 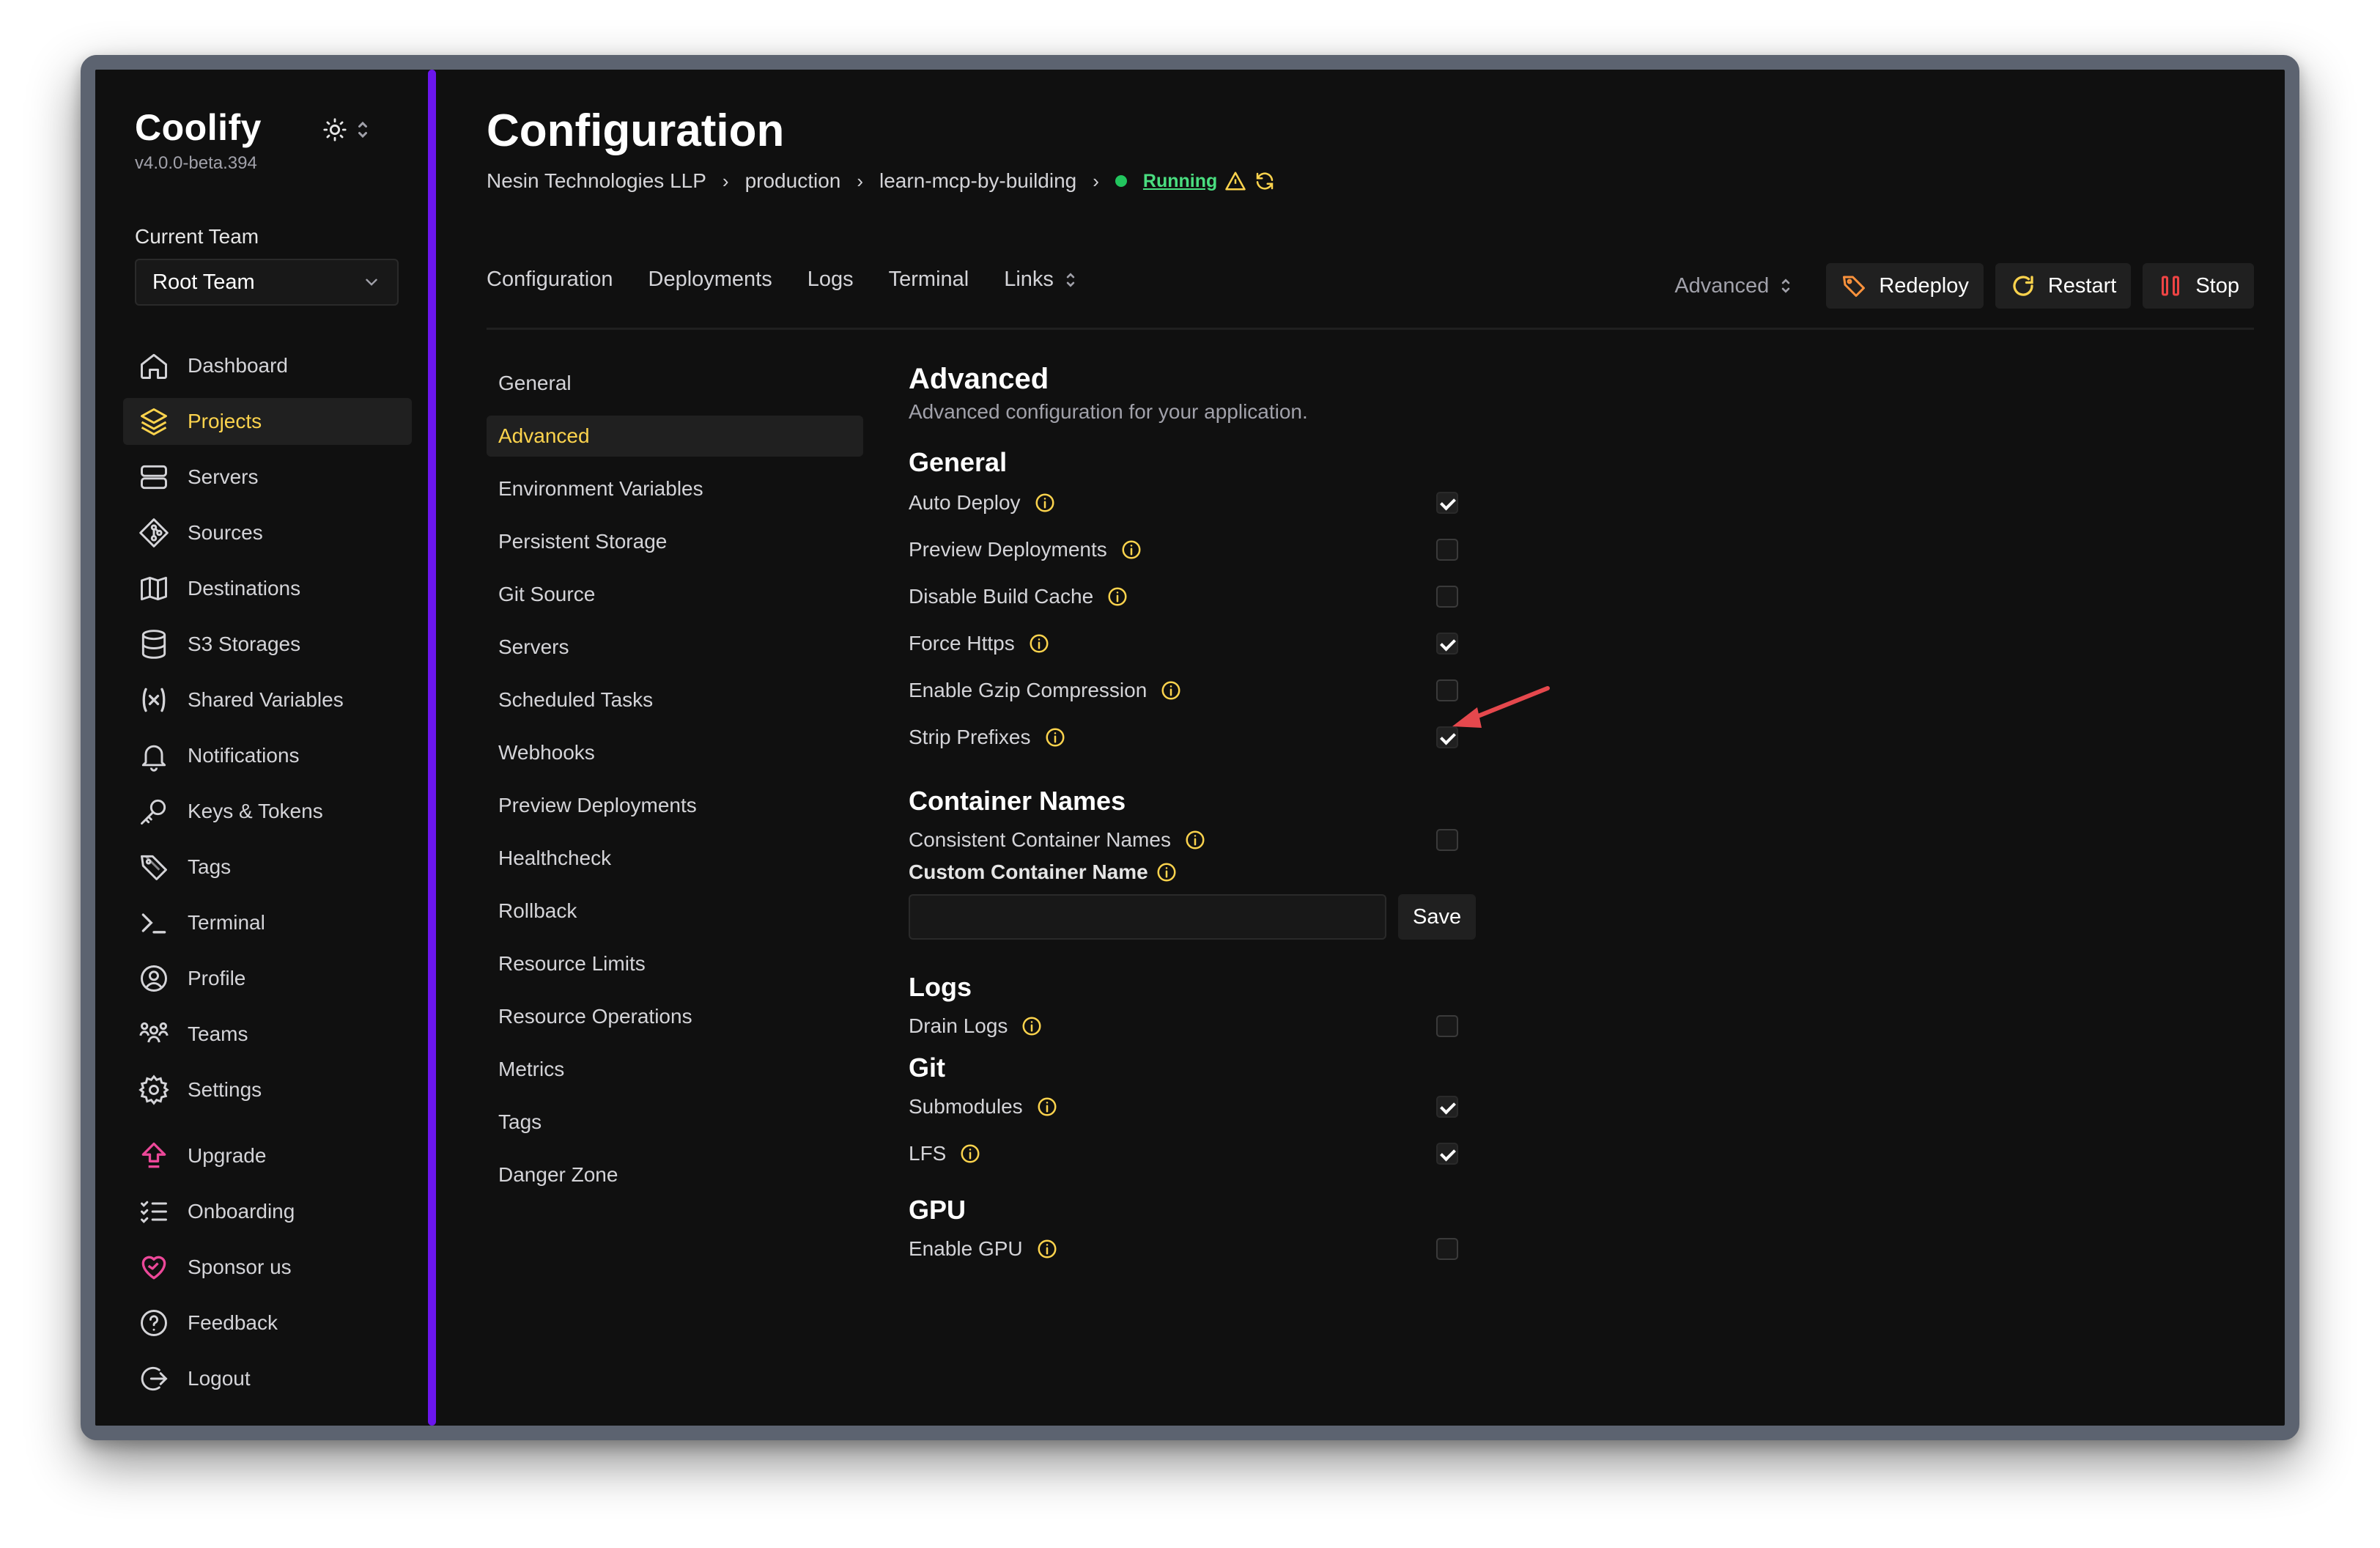 I want to click on force-https-checkbox, so click(x=1447, y=644).